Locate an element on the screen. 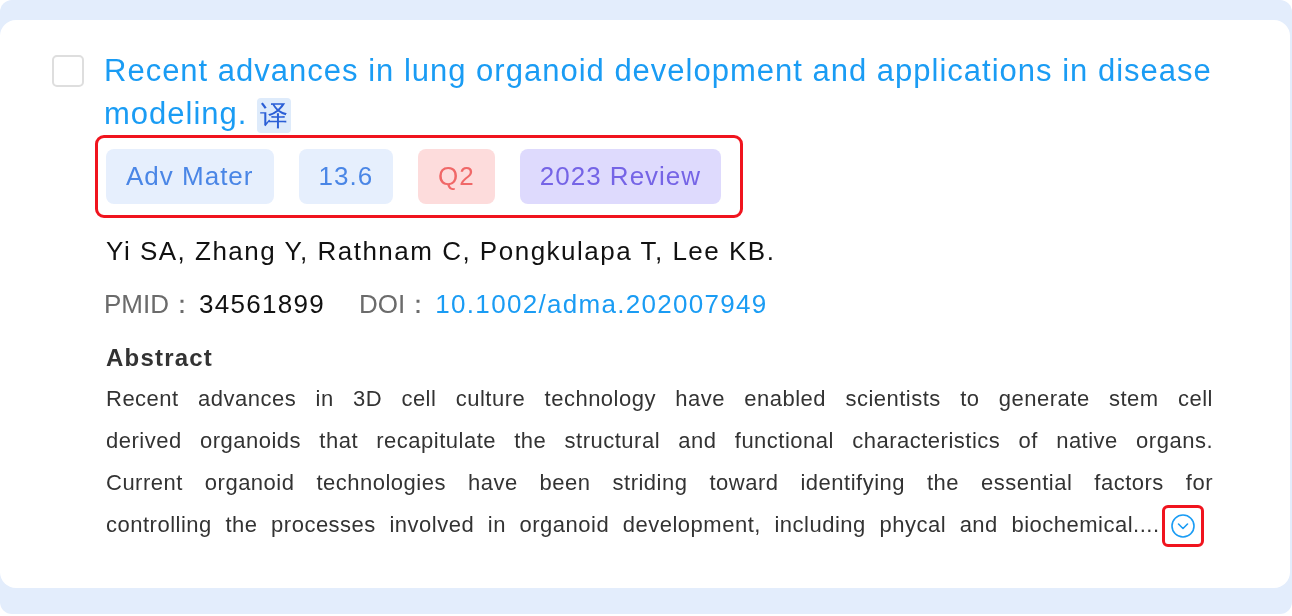 The width and height of the screenshot is (1292, 616). tag: 13.6 is located at coordinates (346, 176).